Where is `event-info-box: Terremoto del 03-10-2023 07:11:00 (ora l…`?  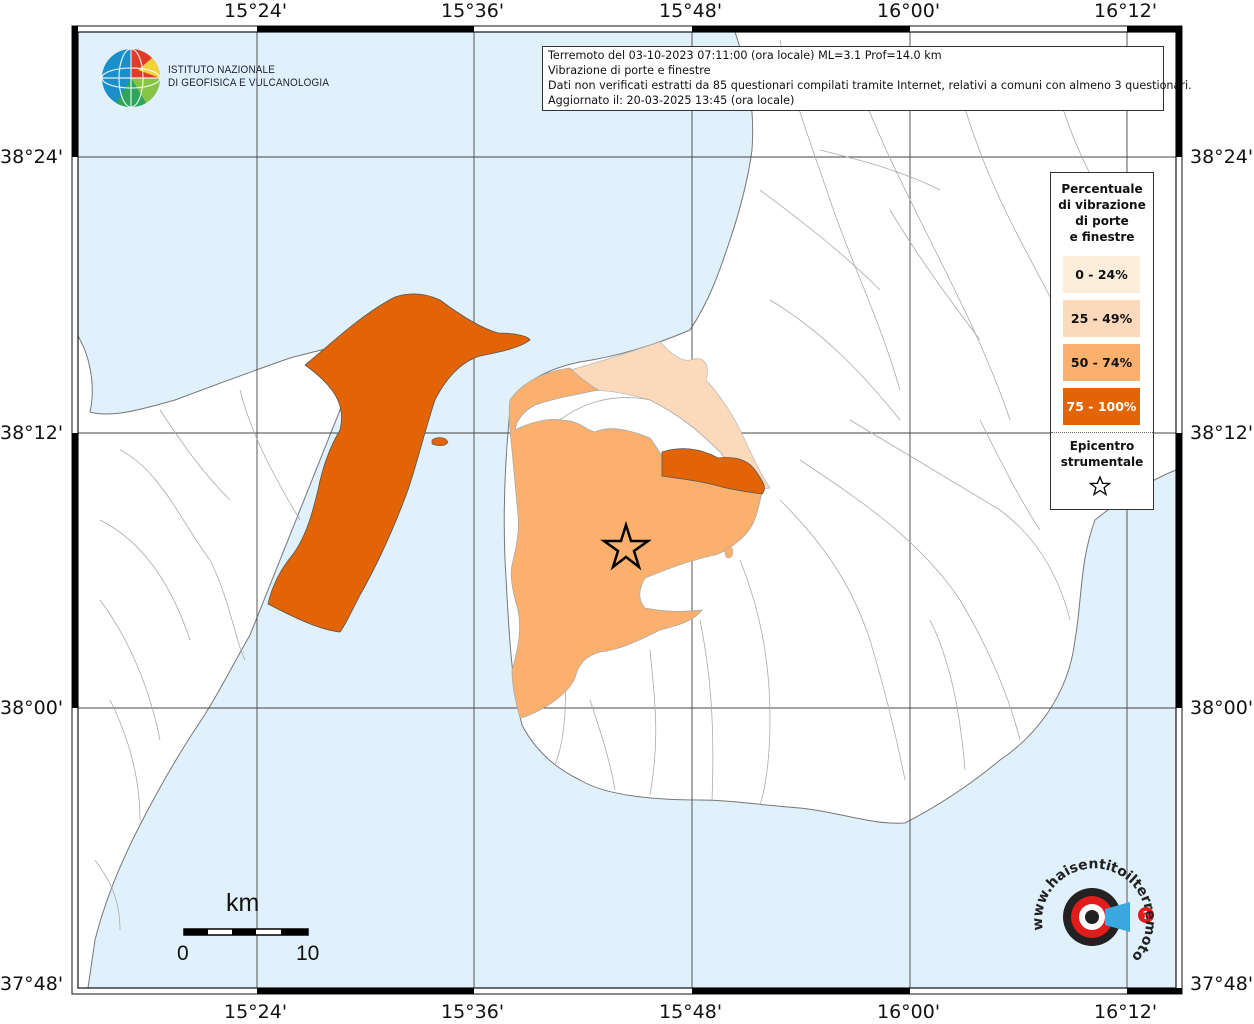
event-info-box: Terremoto del 03-10-2023 07:11:00 (ora l… is located at coordinates (867, 78).